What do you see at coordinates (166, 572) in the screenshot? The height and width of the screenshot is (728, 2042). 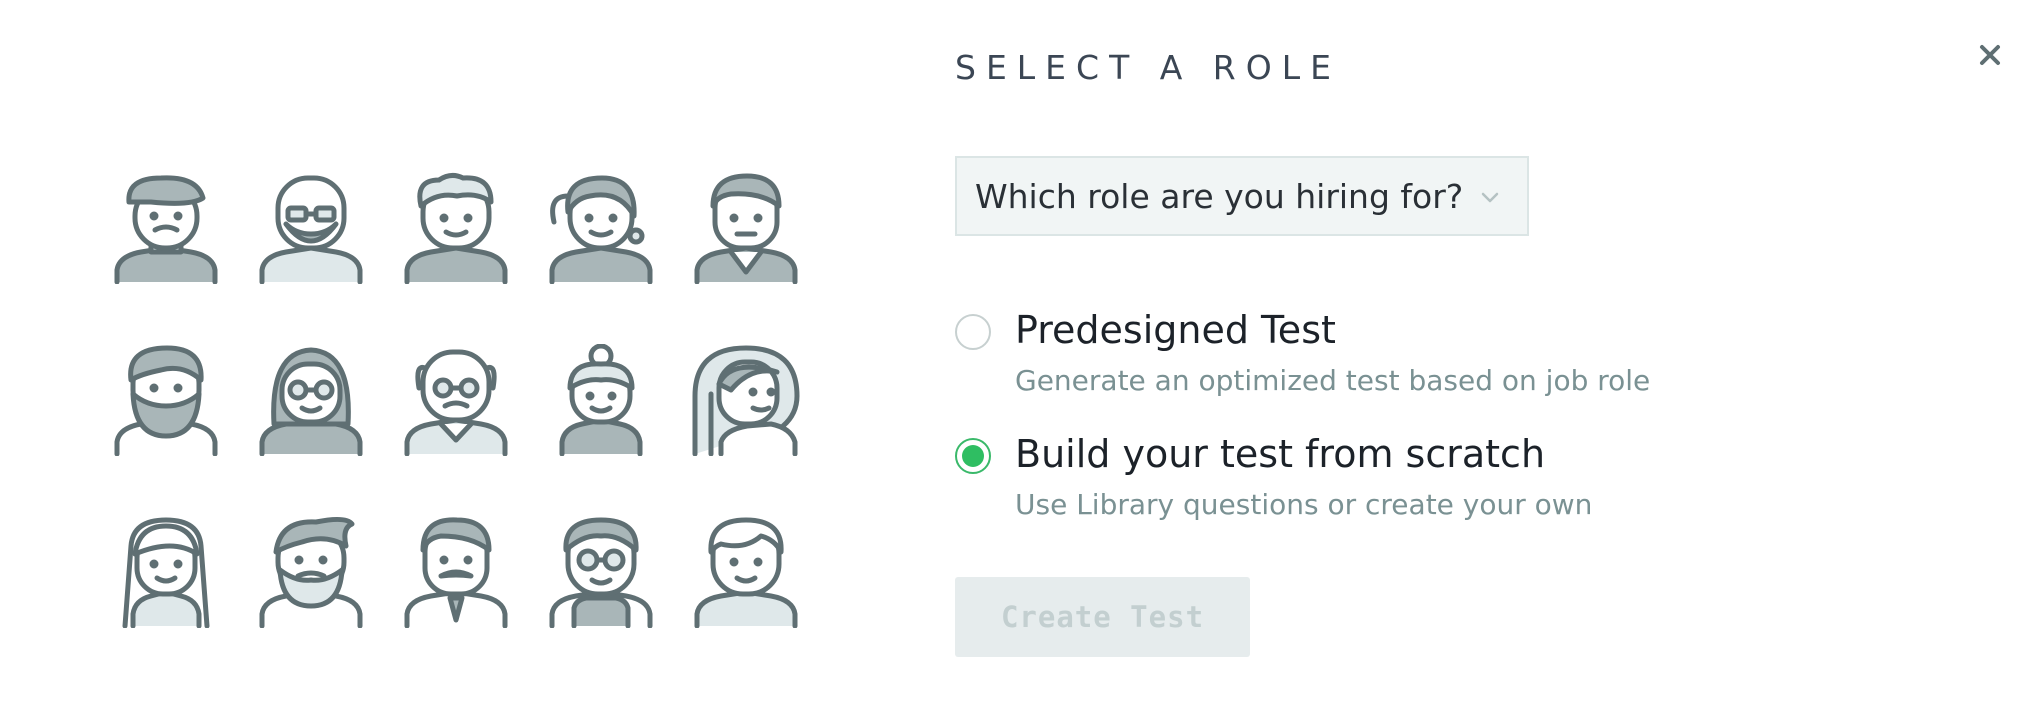 I see `woman-straight-hair-avatar` at bounding box center [166, 572].